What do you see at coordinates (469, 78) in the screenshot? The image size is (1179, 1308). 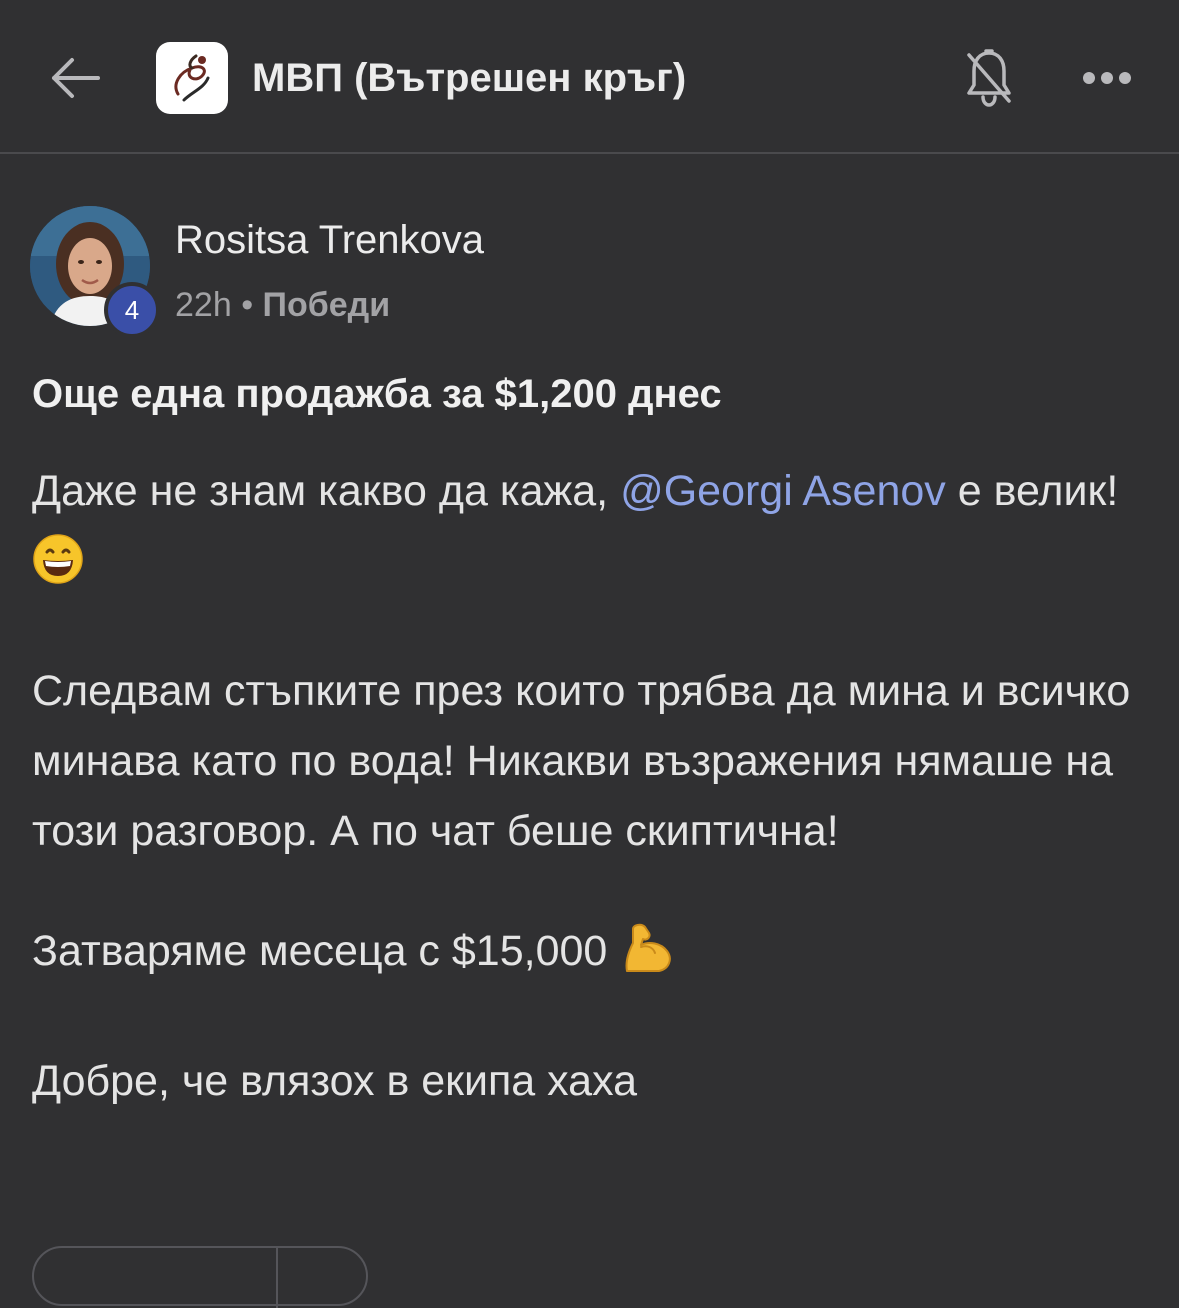 I see `group-title: МВП (Вътрешен кръг)` at bounding box center [469, 78].